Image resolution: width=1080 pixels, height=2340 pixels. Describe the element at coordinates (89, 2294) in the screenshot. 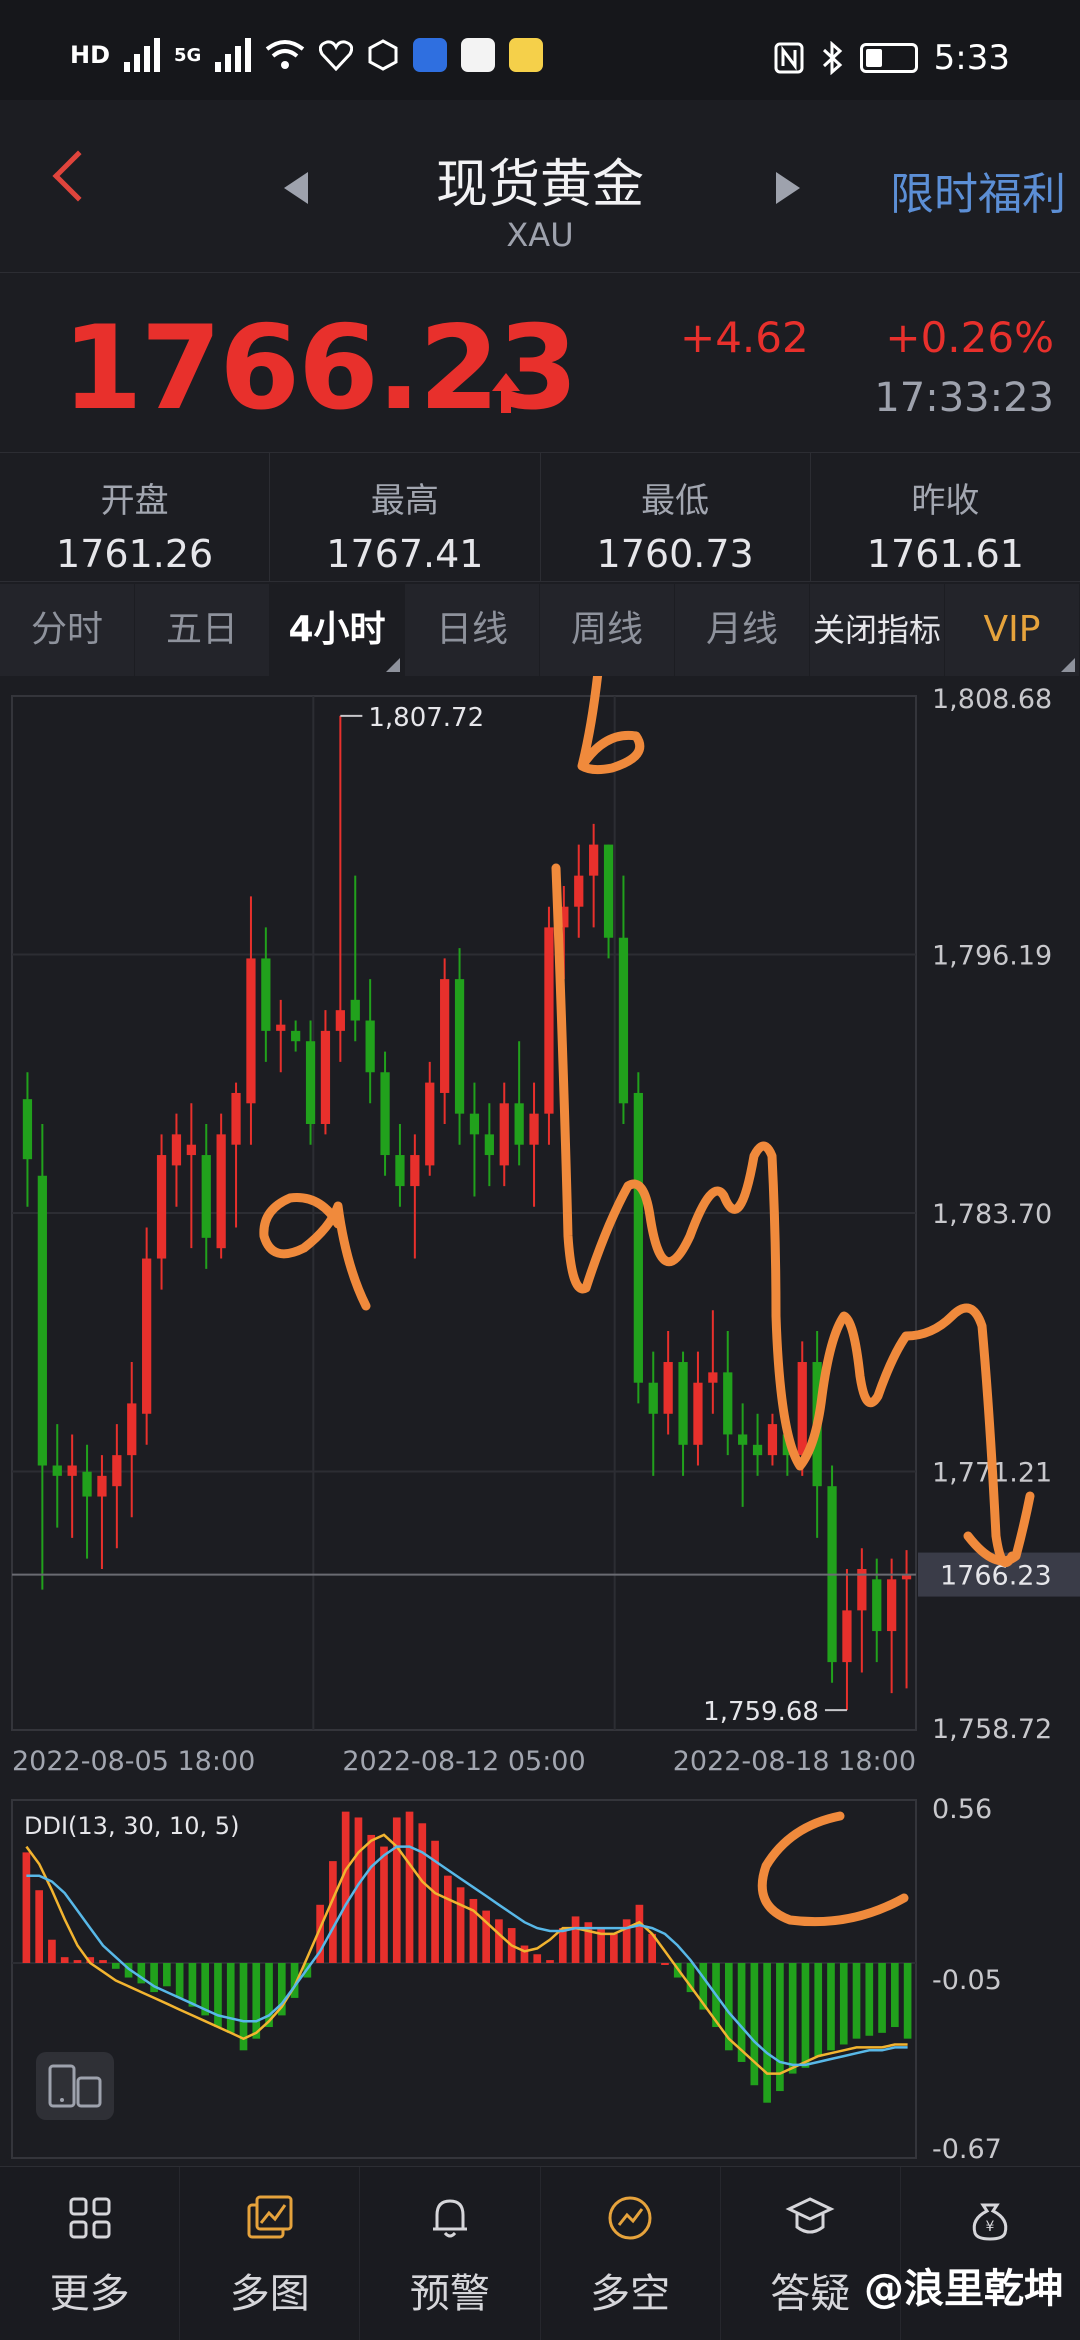

I see `nav-label: 更多` at that location.